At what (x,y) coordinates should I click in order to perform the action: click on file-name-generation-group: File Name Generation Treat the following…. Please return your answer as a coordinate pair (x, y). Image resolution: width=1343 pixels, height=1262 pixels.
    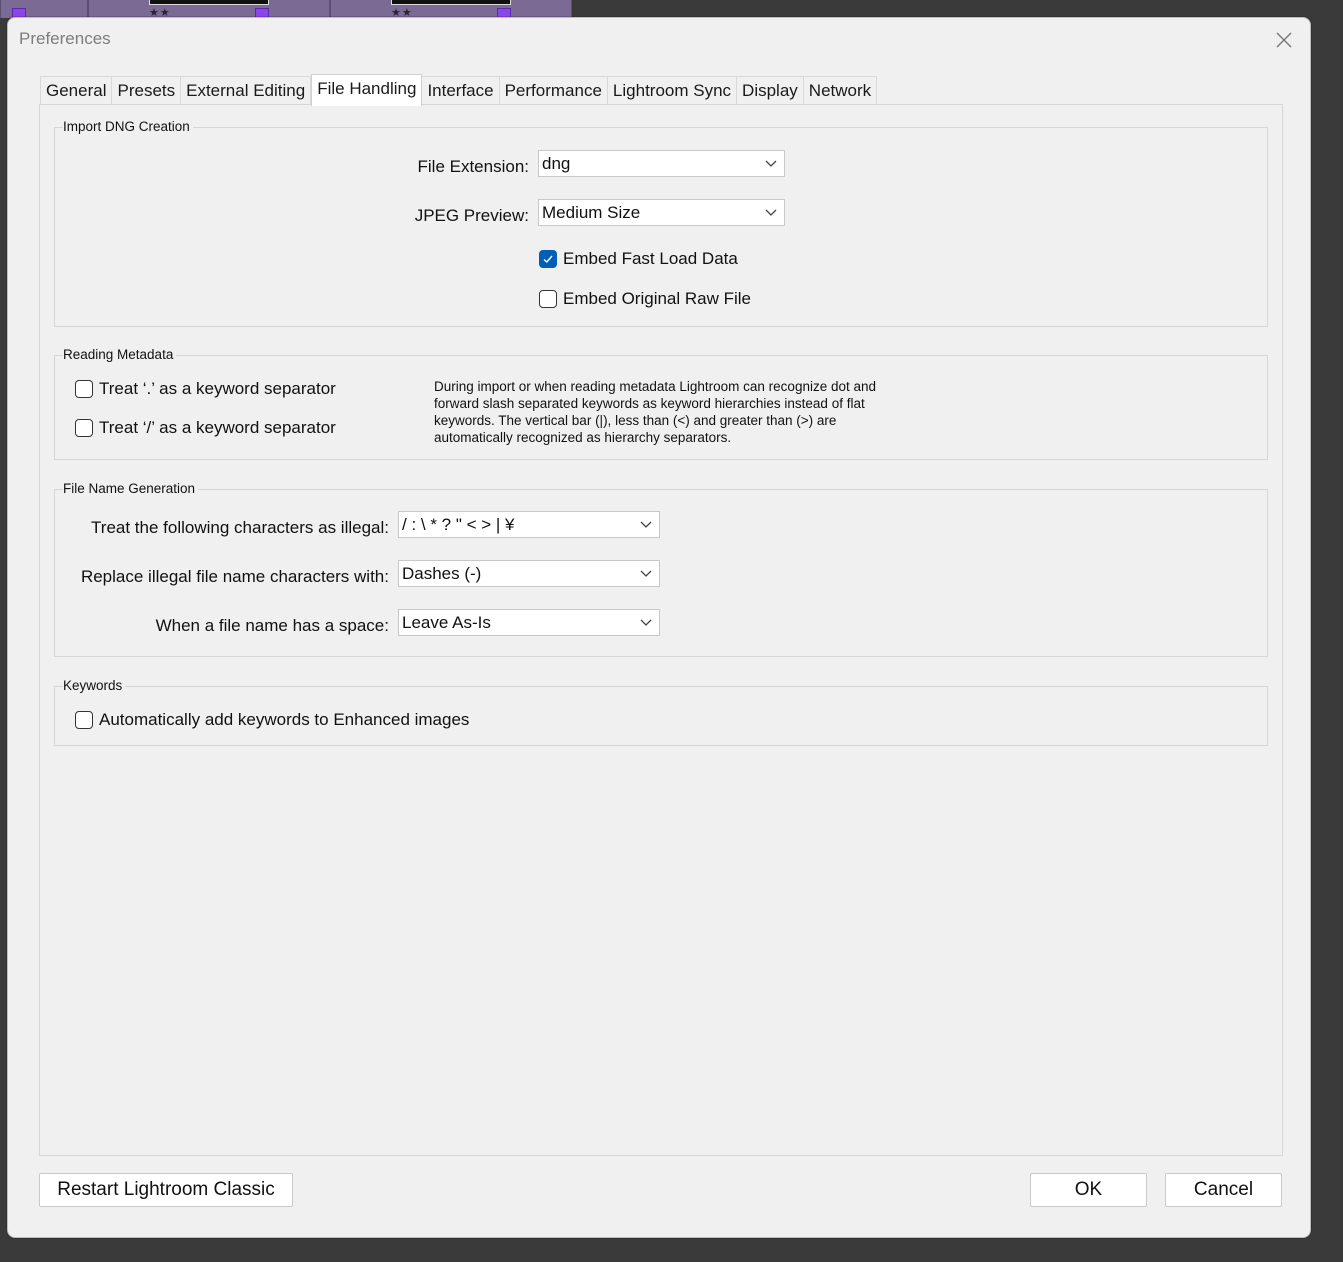
    Looking at the image, I should click on (661, 569).